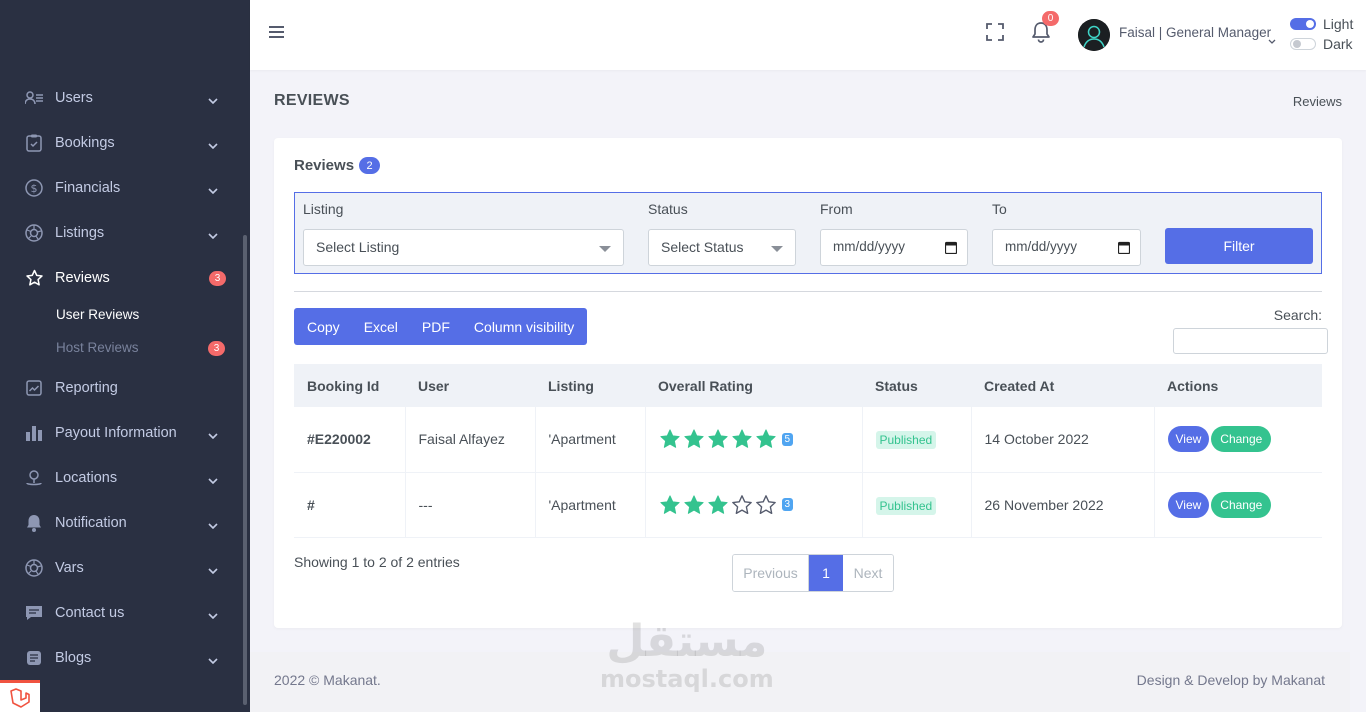 The width and height of the screenshot is (1366, 712). Describe the element at coordinates (753, 385) in the screenshot. I see `column-header: Overall Rating` at that location.